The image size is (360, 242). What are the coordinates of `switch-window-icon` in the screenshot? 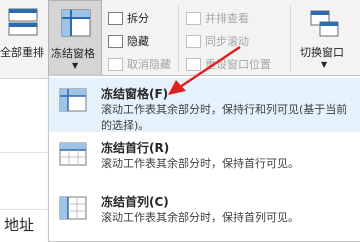 It's located at (324, 23).